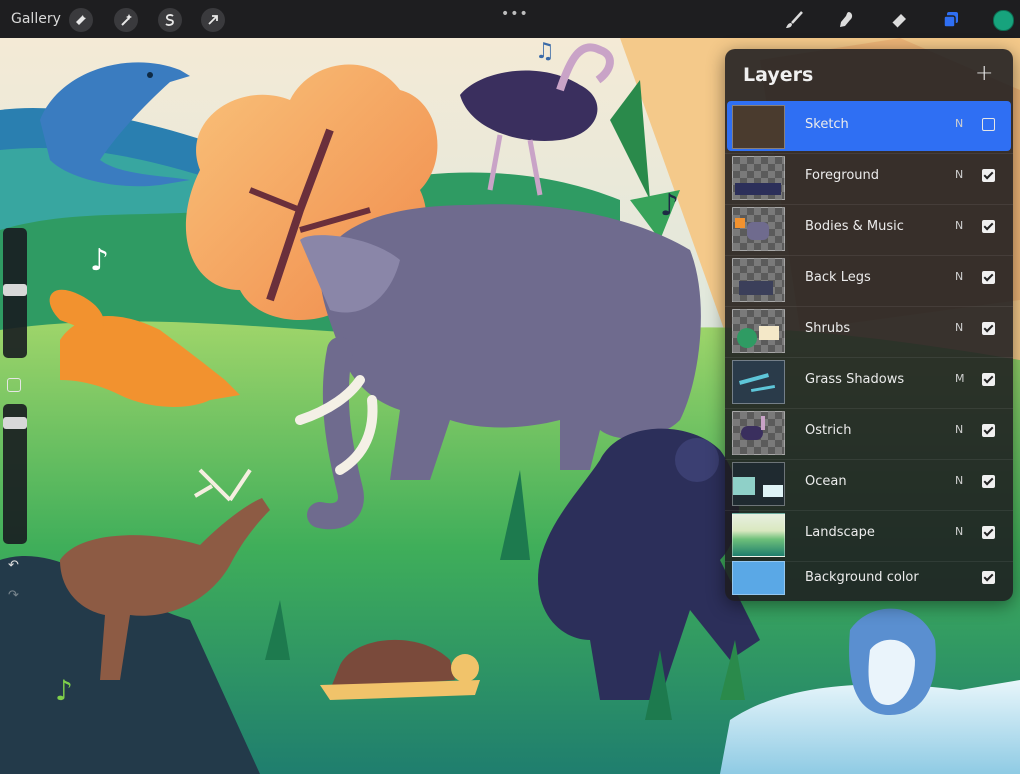 The height and width of the screenshot is (774, 1020). Describe the element at coordinates (827, 124) in the screenshot. I see `layer-name: Sketch` at that location.